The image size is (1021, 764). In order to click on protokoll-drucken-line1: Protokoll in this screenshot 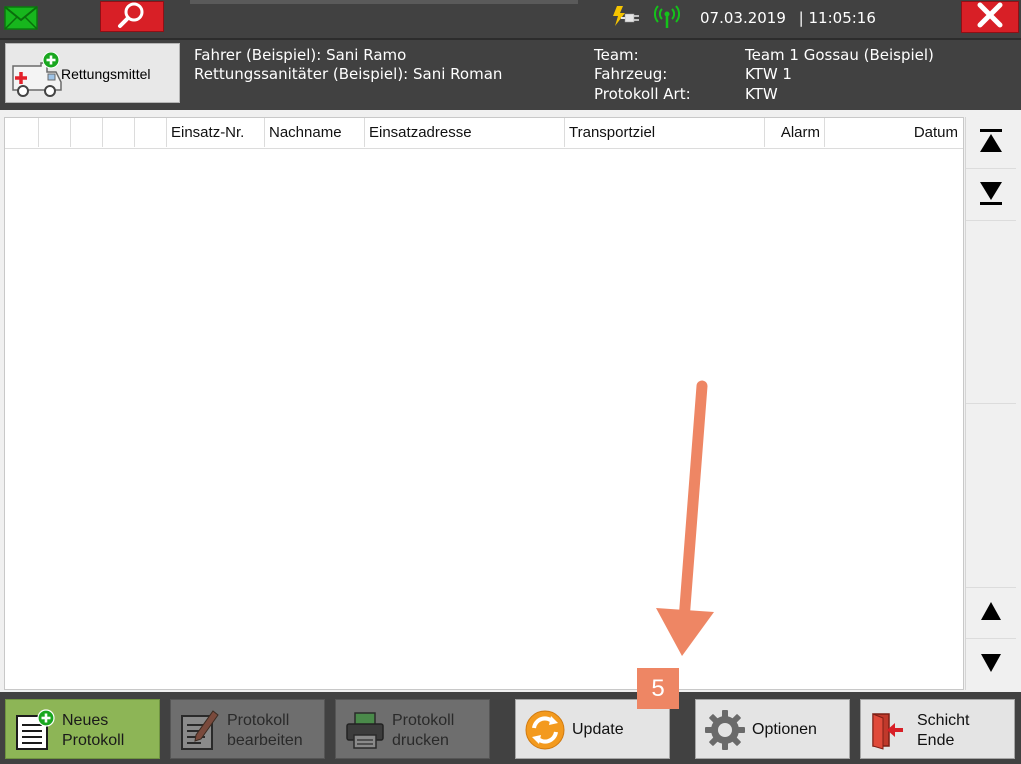, I will do `click(423, 720)`.